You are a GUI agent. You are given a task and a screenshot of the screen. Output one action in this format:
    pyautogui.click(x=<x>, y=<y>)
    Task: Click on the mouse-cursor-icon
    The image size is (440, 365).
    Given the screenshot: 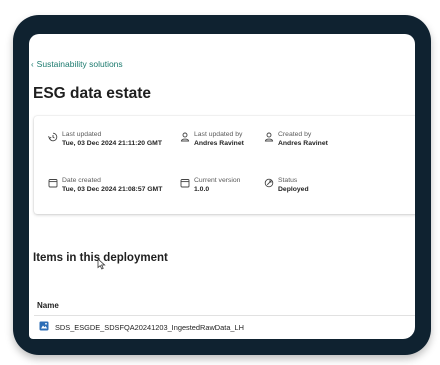 What is the action you would take?
    pyautogui.click(x=102, y=263)
    